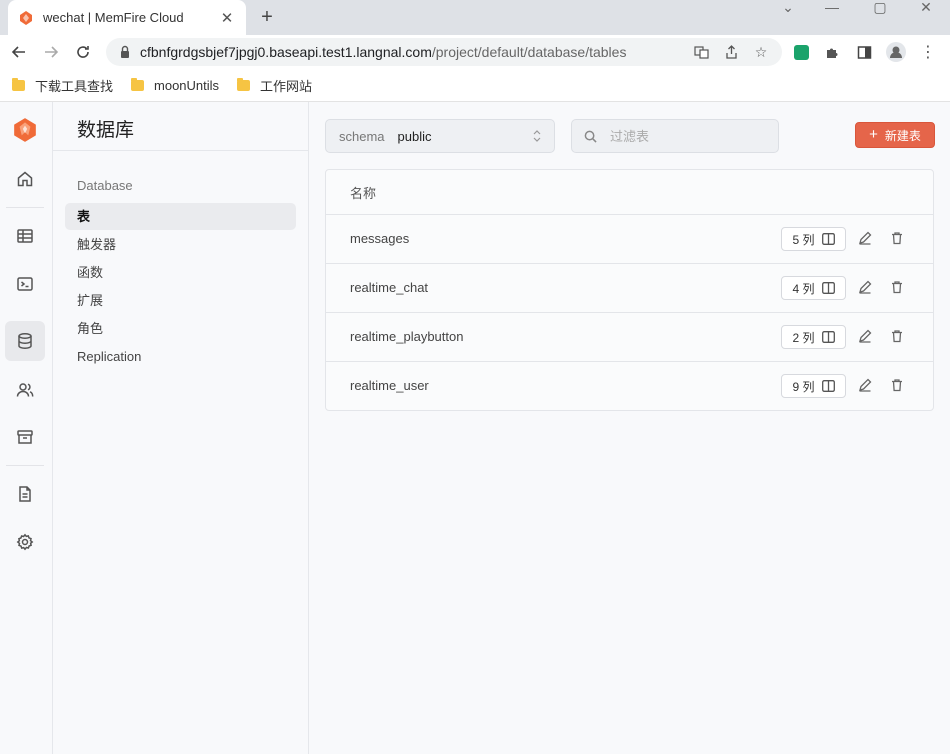 This screenshot has width=950, height=754. I want to click on column-count: 5 列, so click(803, 239).